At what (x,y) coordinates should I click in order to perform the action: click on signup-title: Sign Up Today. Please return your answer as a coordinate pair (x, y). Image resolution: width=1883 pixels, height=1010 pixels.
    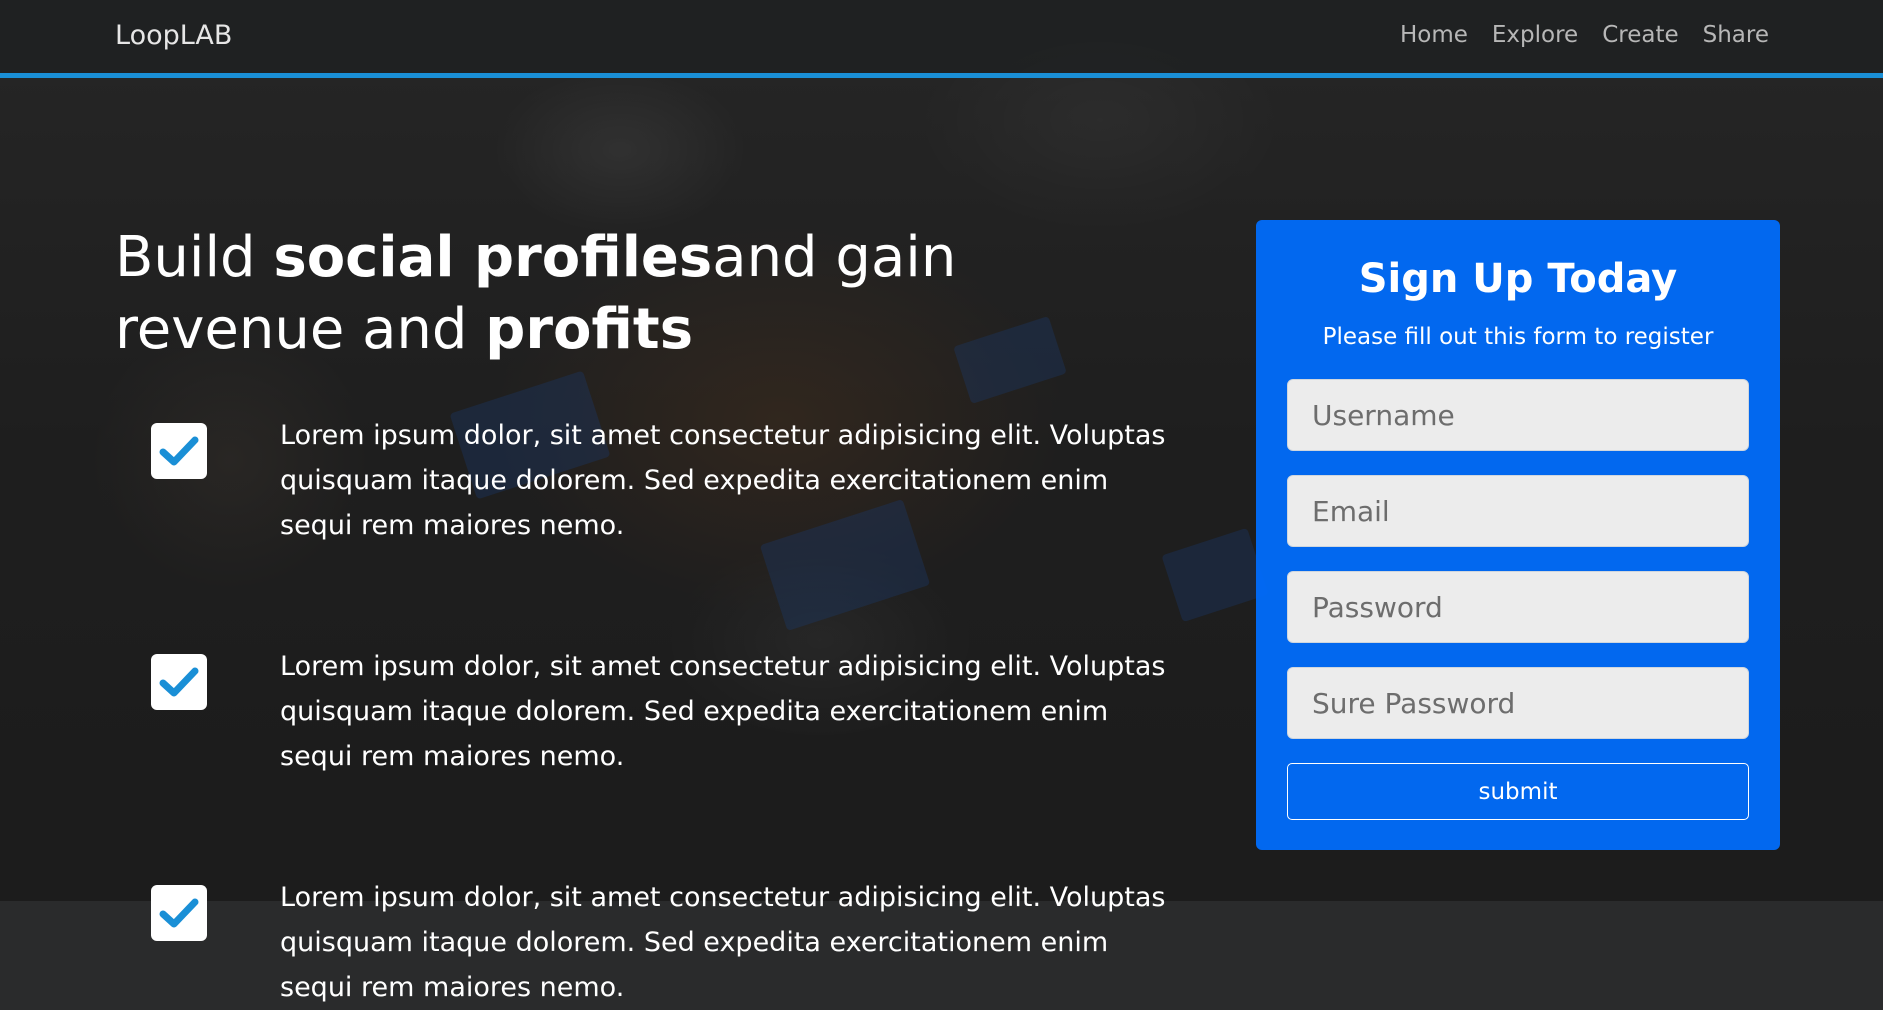
    Looking at the image, I should click on (1518, 279).